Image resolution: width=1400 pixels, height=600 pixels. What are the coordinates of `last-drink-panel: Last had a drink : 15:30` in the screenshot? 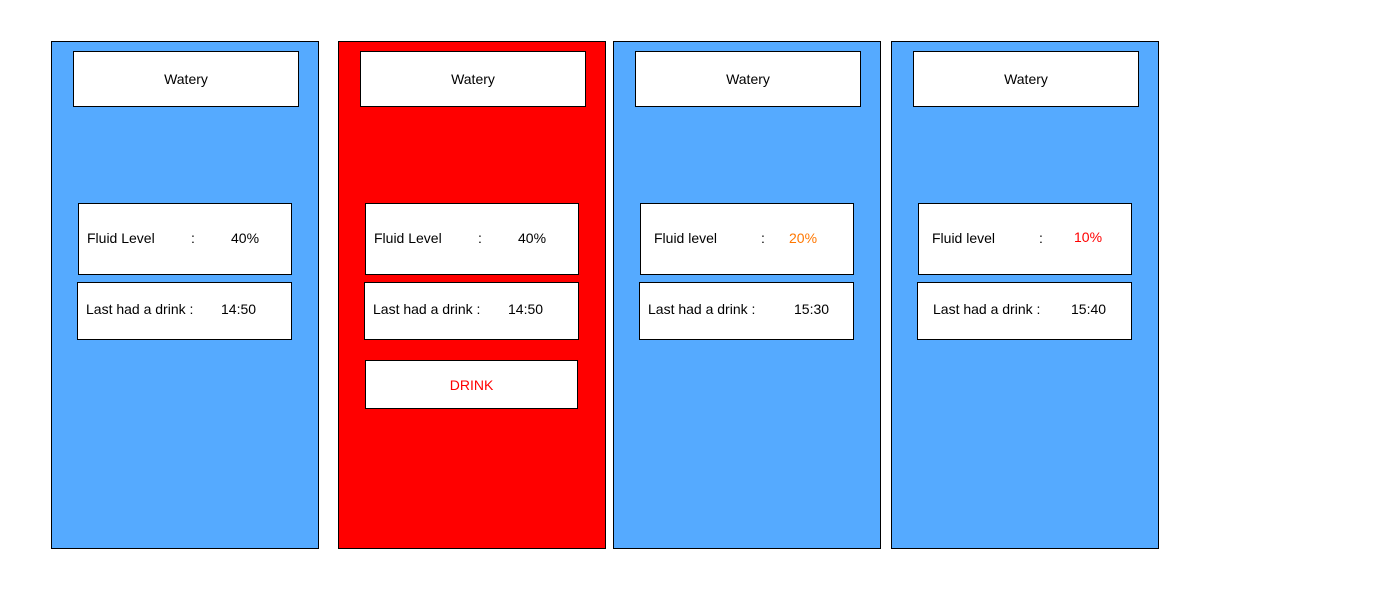 It's located at (746, 311).